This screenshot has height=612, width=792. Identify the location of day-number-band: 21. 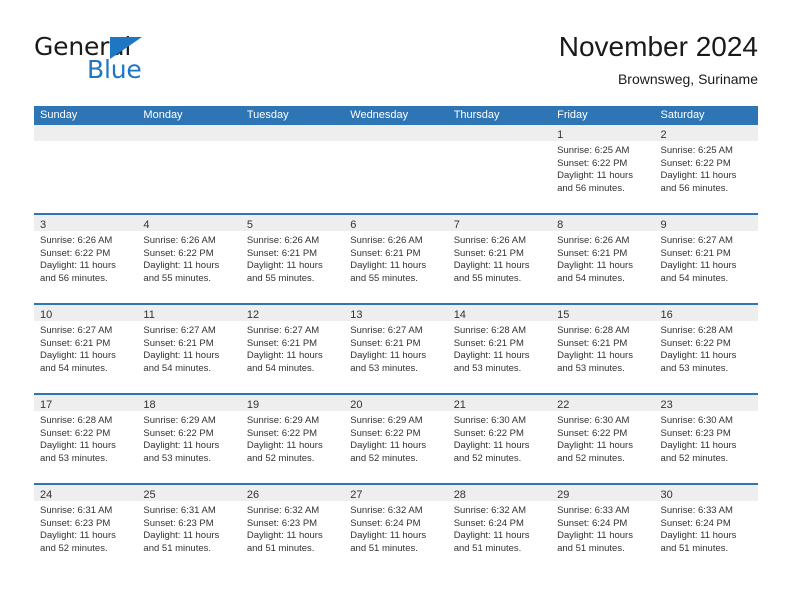
(499, 403).